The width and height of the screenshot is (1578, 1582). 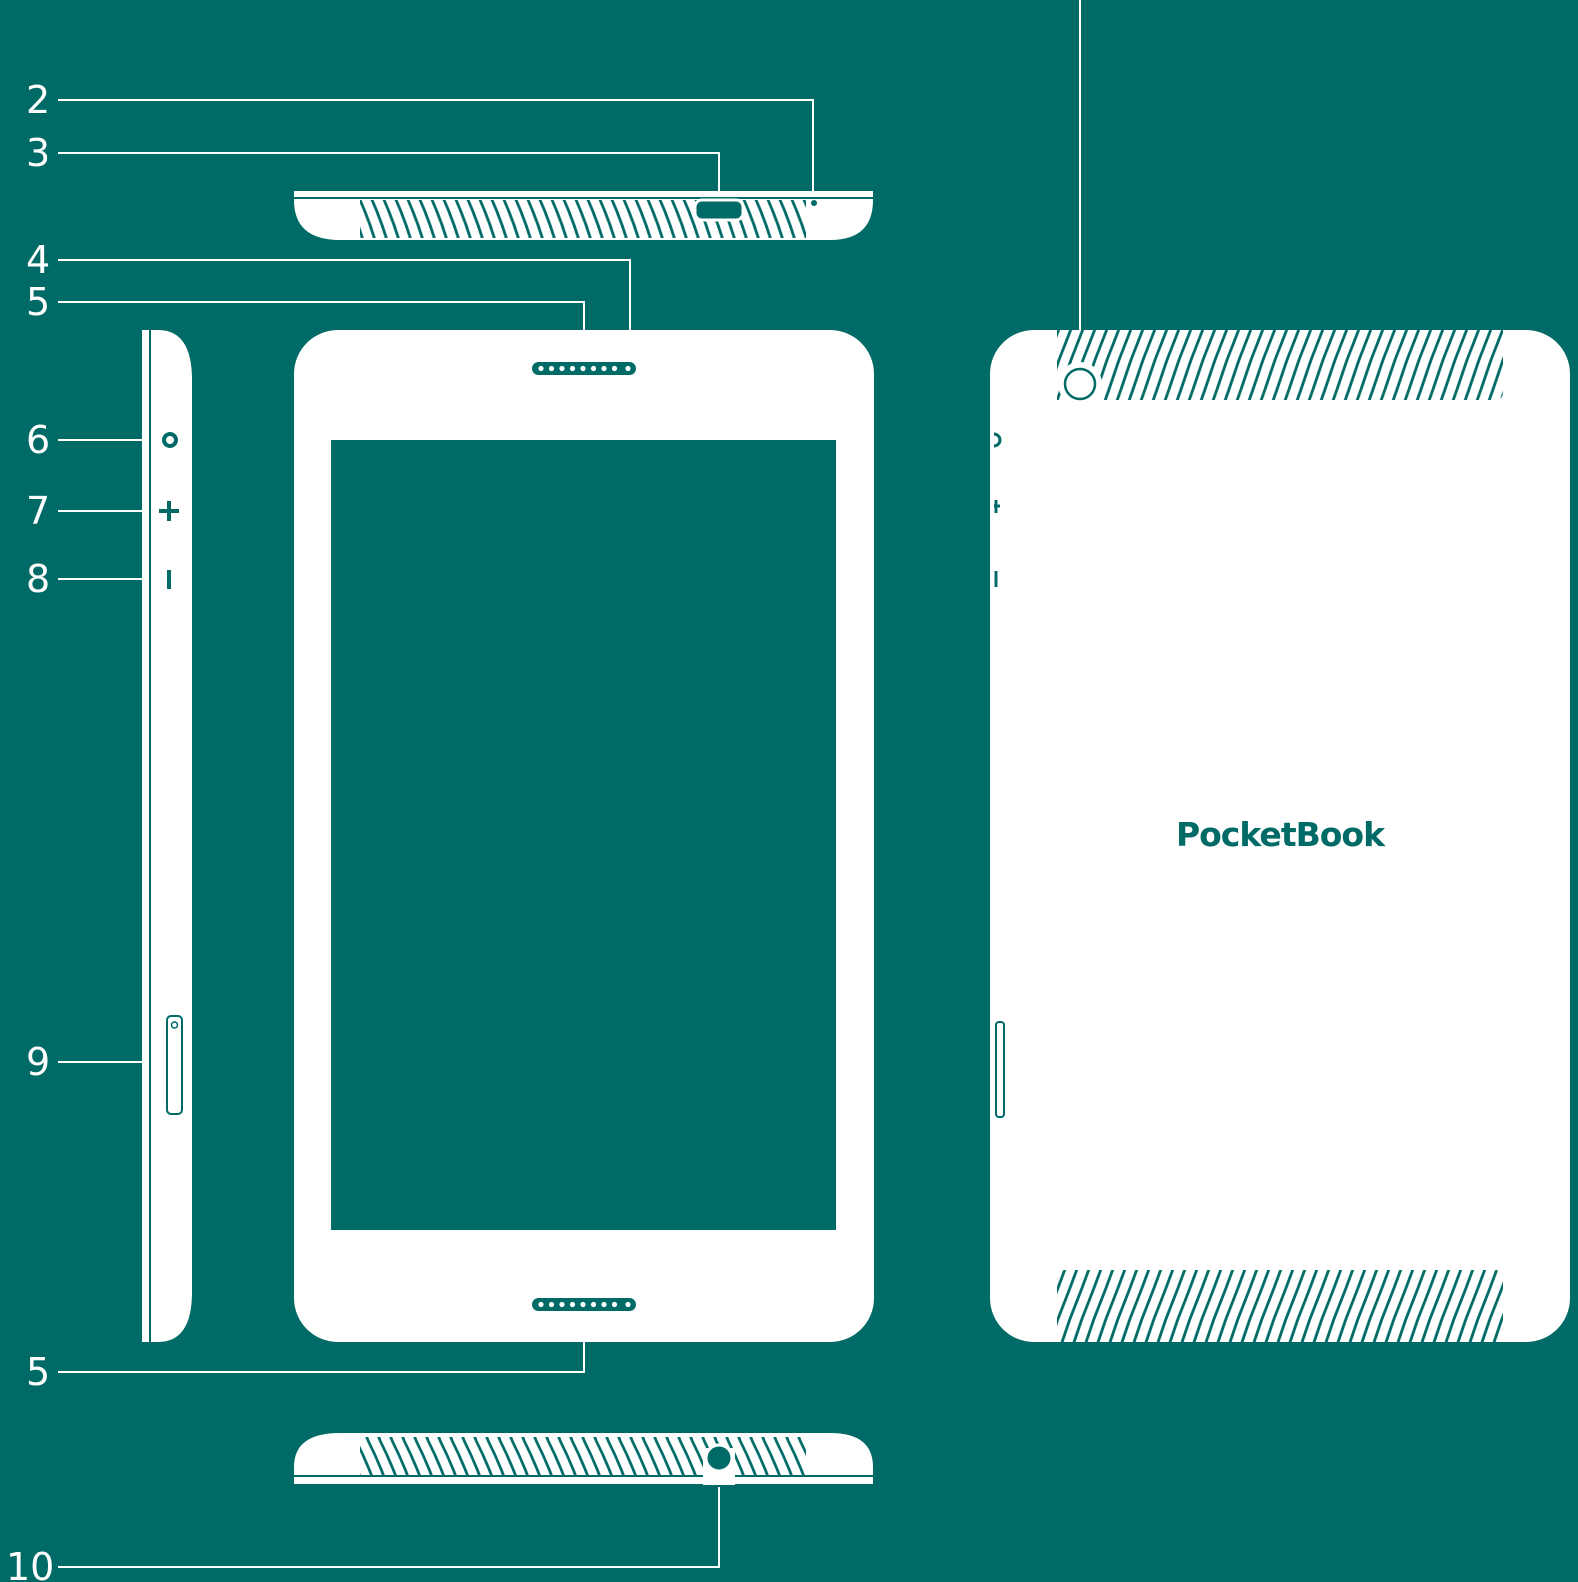 I want to click on bottom-edge-plate, so click(x=583, y=1480).